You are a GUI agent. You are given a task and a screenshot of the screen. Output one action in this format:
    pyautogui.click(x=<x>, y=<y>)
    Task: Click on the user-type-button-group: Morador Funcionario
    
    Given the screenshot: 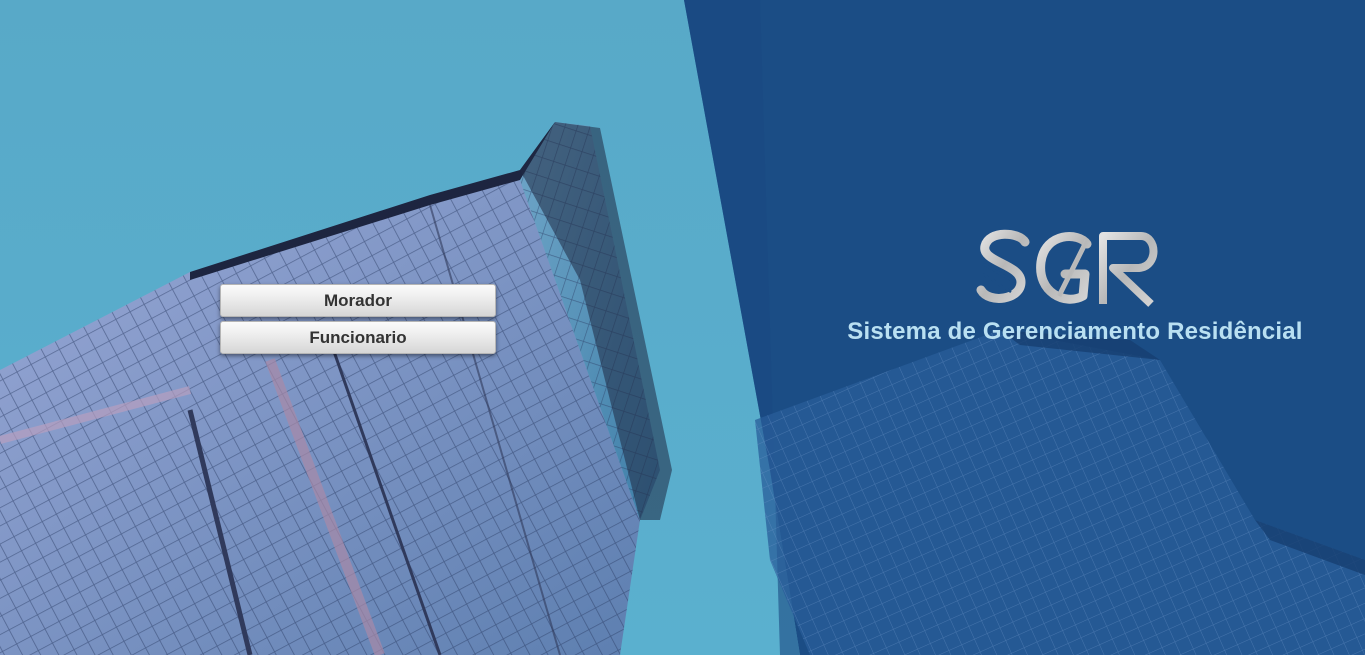 What is the action you would take?
    pyautogui.click(x=358, y=321)
    